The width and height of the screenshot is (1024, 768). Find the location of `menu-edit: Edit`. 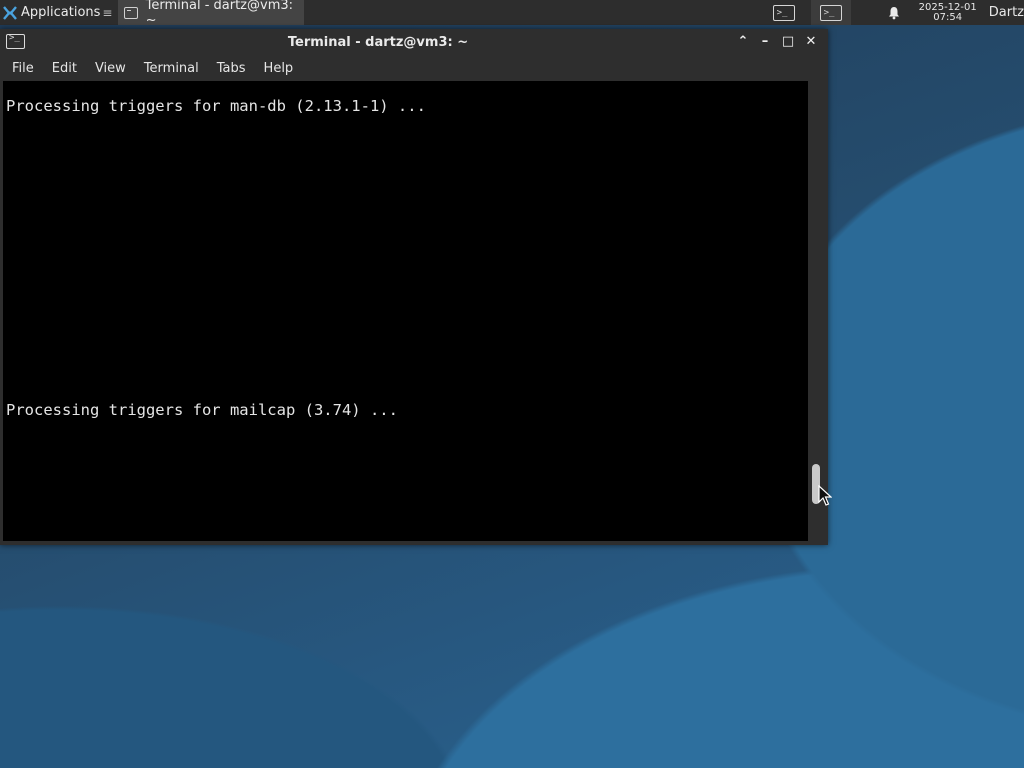

menu-edit: Edit is located at coordinates (64, 68).